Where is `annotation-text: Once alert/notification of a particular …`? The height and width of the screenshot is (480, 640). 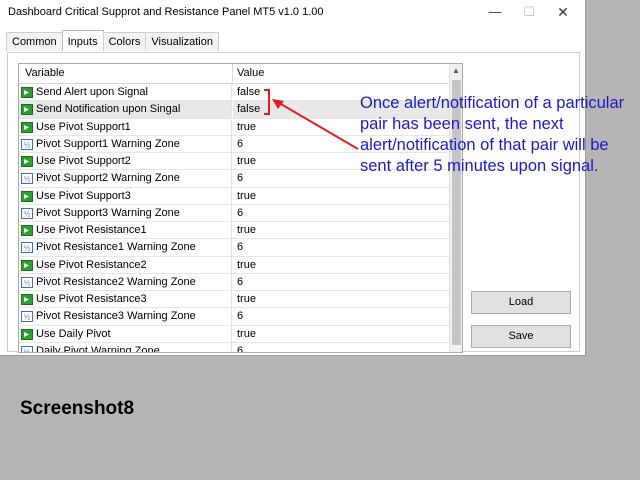 annotation-text: Once alert/notification of a particular … is located at coordinates (492, 134).